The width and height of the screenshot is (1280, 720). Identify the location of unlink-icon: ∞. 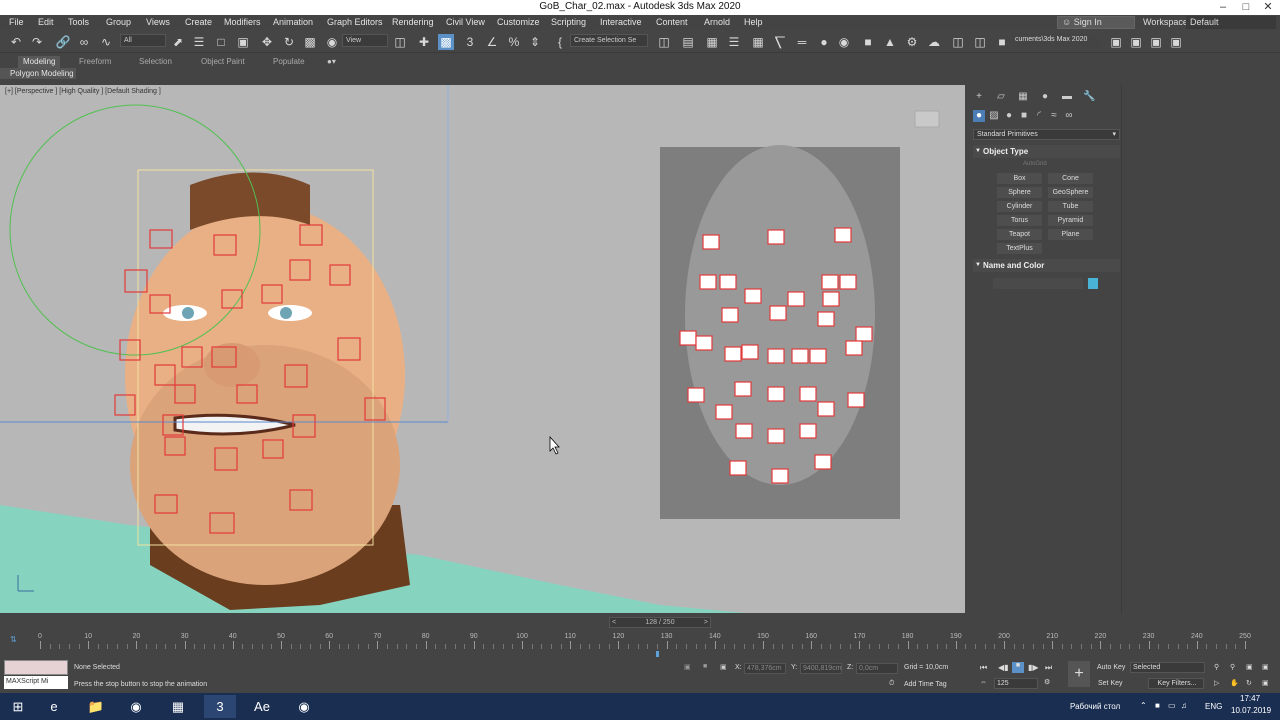
(84, 42).